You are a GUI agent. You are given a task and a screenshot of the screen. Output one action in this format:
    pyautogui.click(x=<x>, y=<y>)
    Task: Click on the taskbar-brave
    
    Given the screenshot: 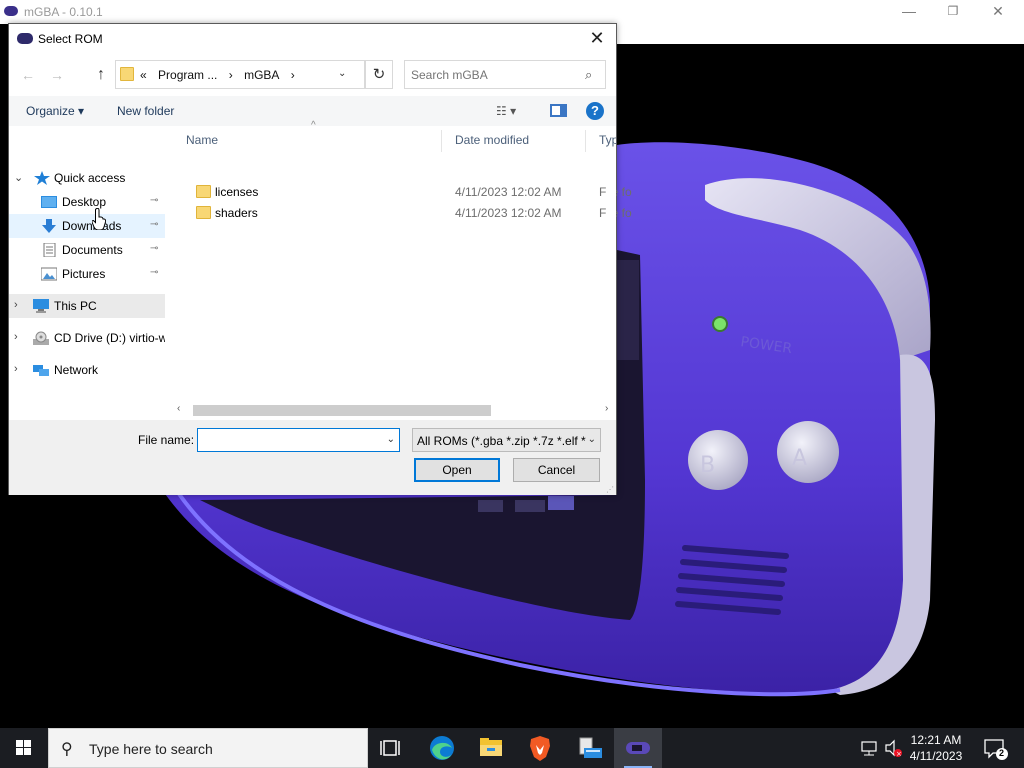 What is the action you would take?
    pyautogui.click(x=540, y=748)
    